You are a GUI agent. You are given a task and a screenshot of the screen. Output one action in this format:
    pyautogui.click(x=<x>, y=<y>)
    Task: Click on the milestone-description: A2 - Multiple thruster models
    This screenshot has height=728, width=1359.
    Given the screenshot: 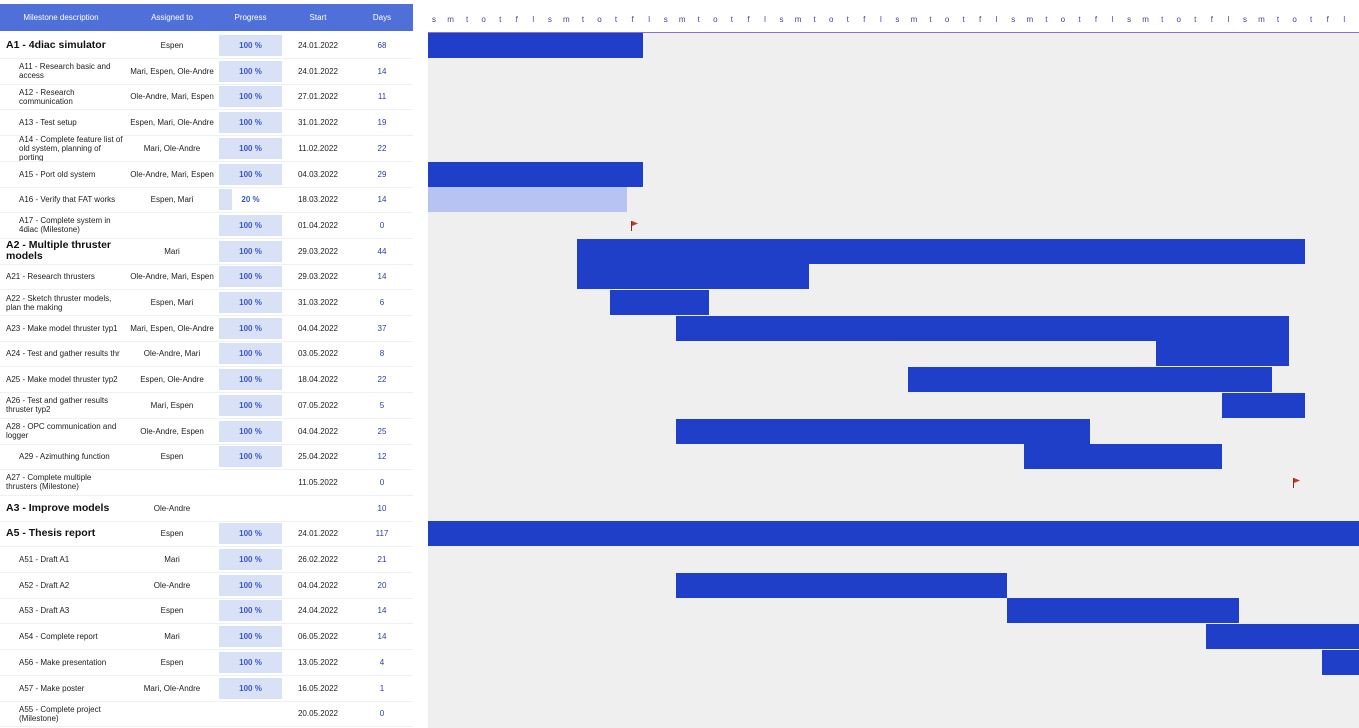 What is the action you would take?
    pyautogui.click(x=65, y=251)
    